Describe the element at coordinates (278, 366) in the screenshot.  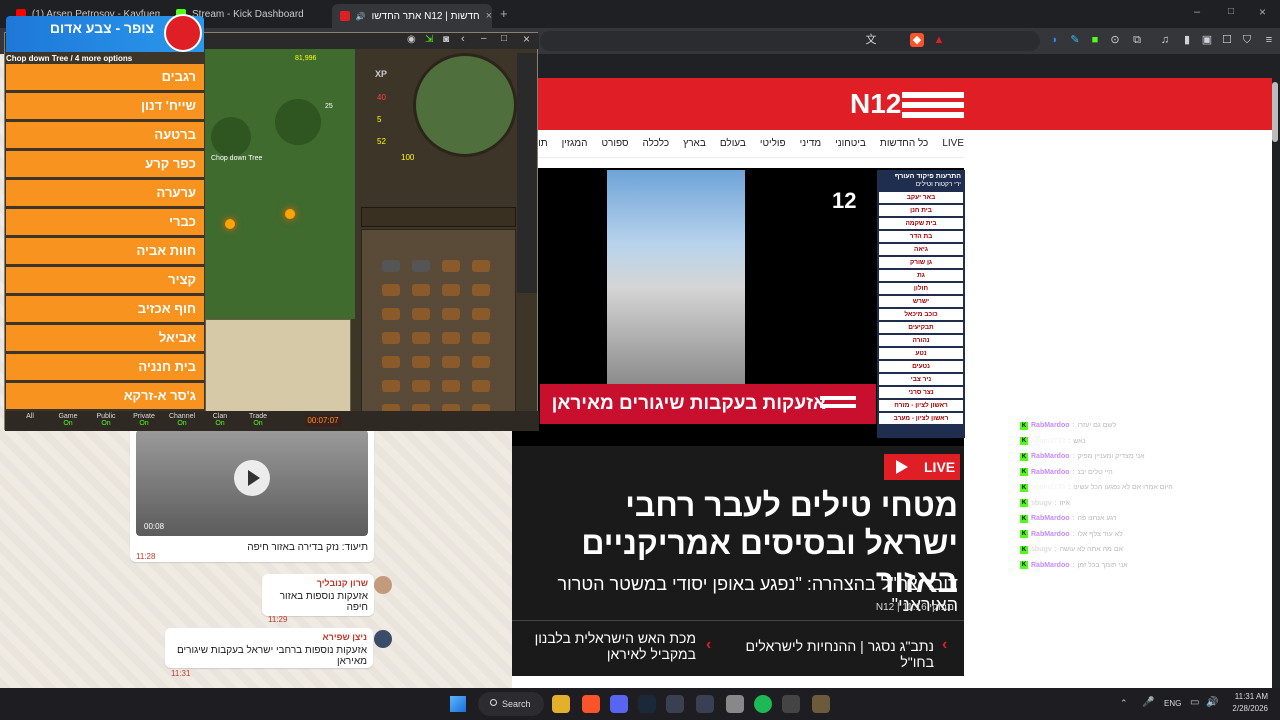
I see `game-chatbox` at that location.